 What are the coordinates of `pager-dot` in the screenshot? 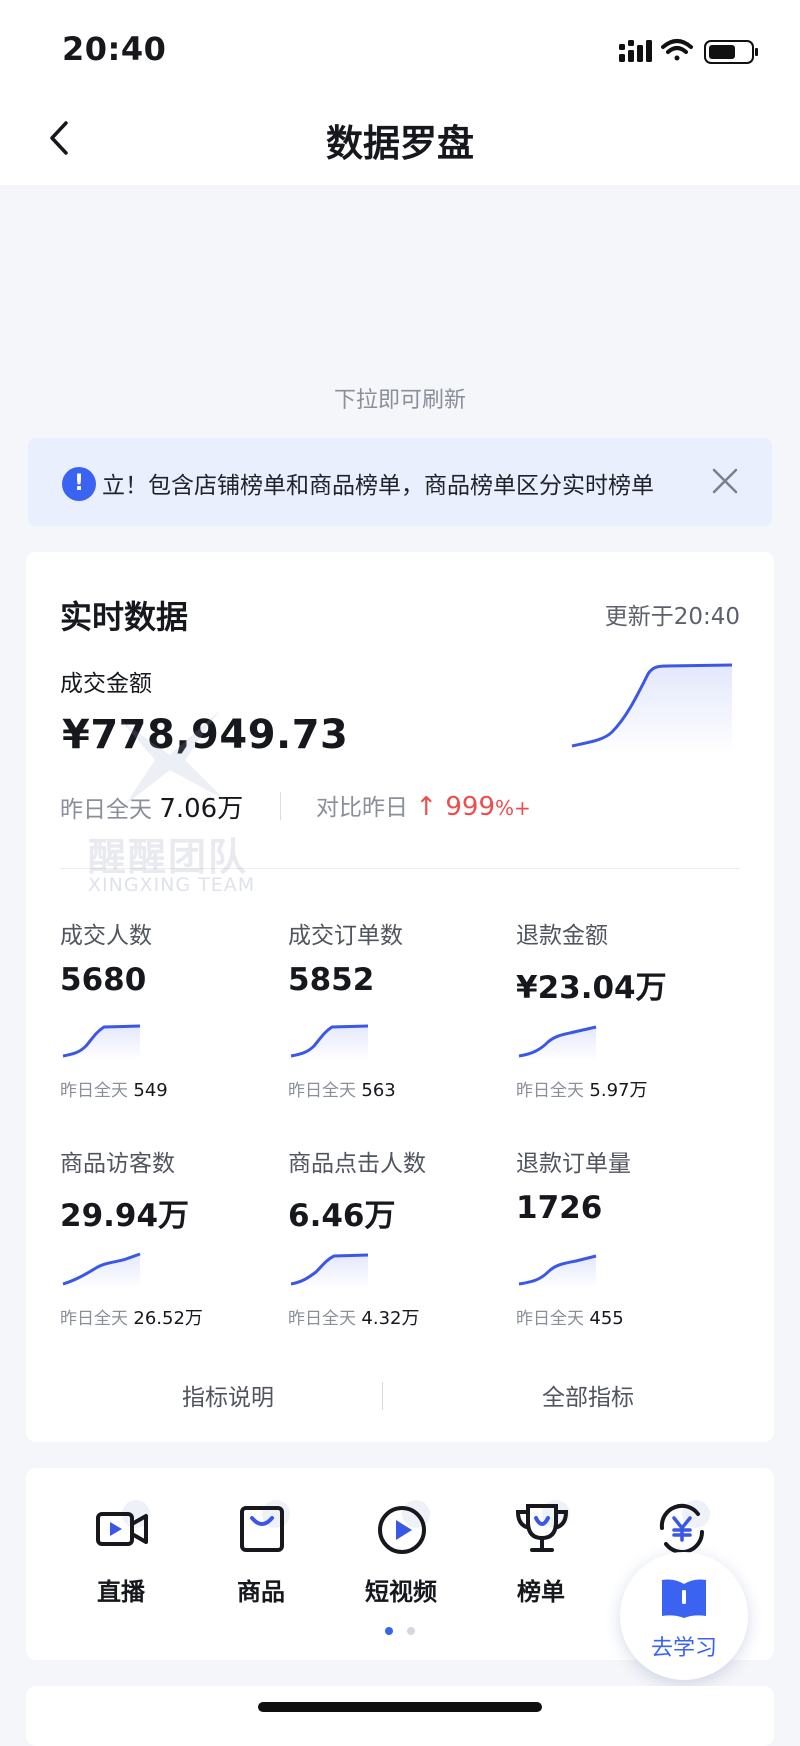 It's located at (411, 1631).